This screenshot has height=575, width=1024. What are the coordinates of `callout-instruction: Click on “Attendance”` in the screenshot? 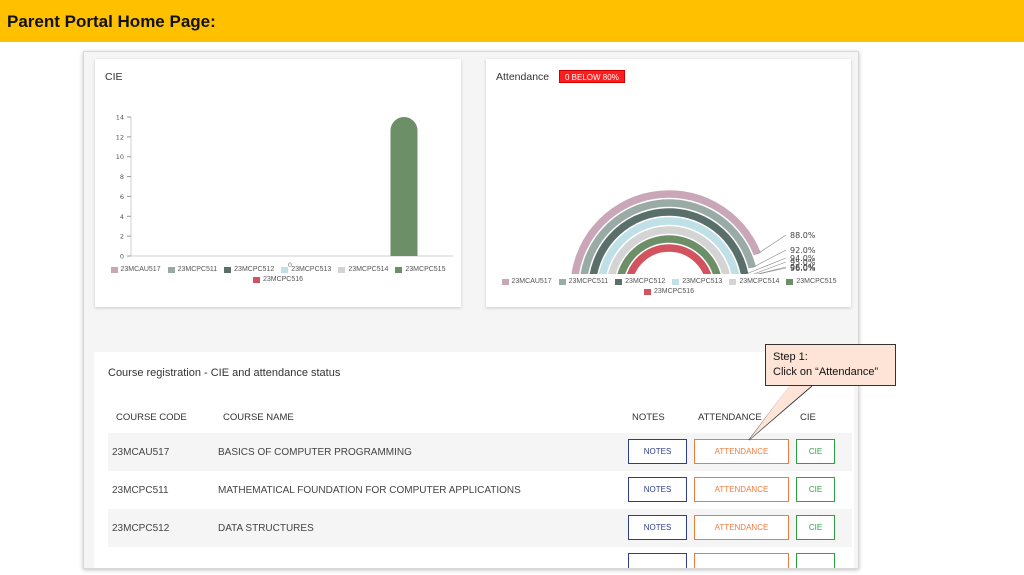 It's located at (826, 372).